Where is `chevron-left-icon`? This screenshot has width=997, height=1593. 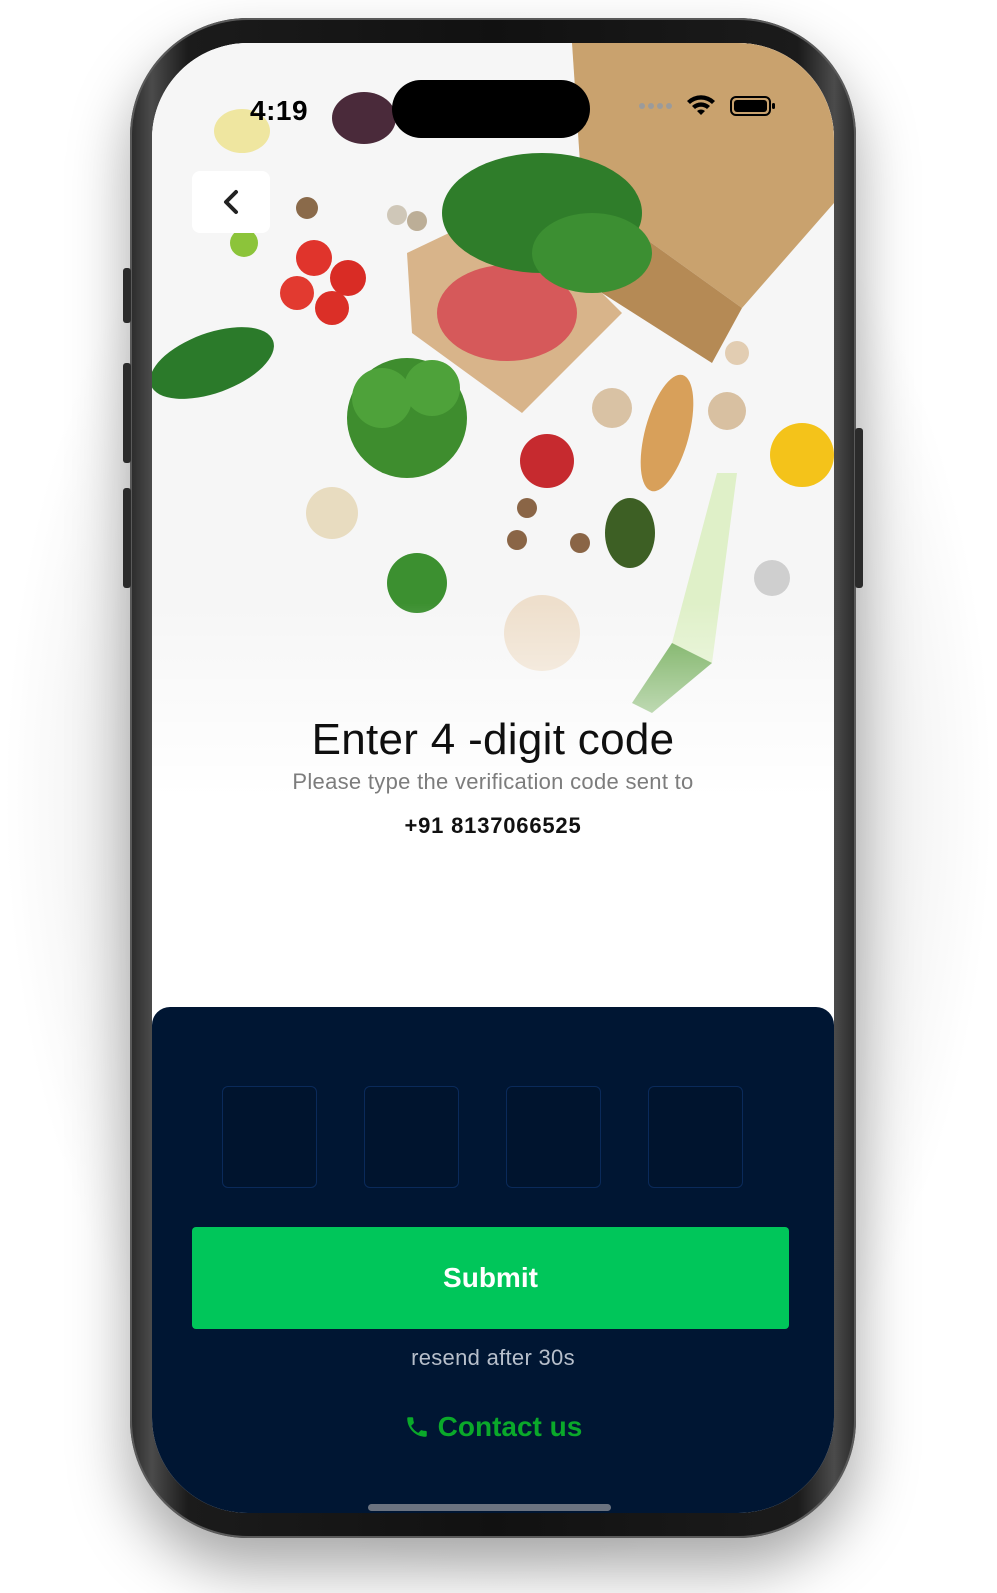 chevron-left-icon is located at coordinates (231, 202).